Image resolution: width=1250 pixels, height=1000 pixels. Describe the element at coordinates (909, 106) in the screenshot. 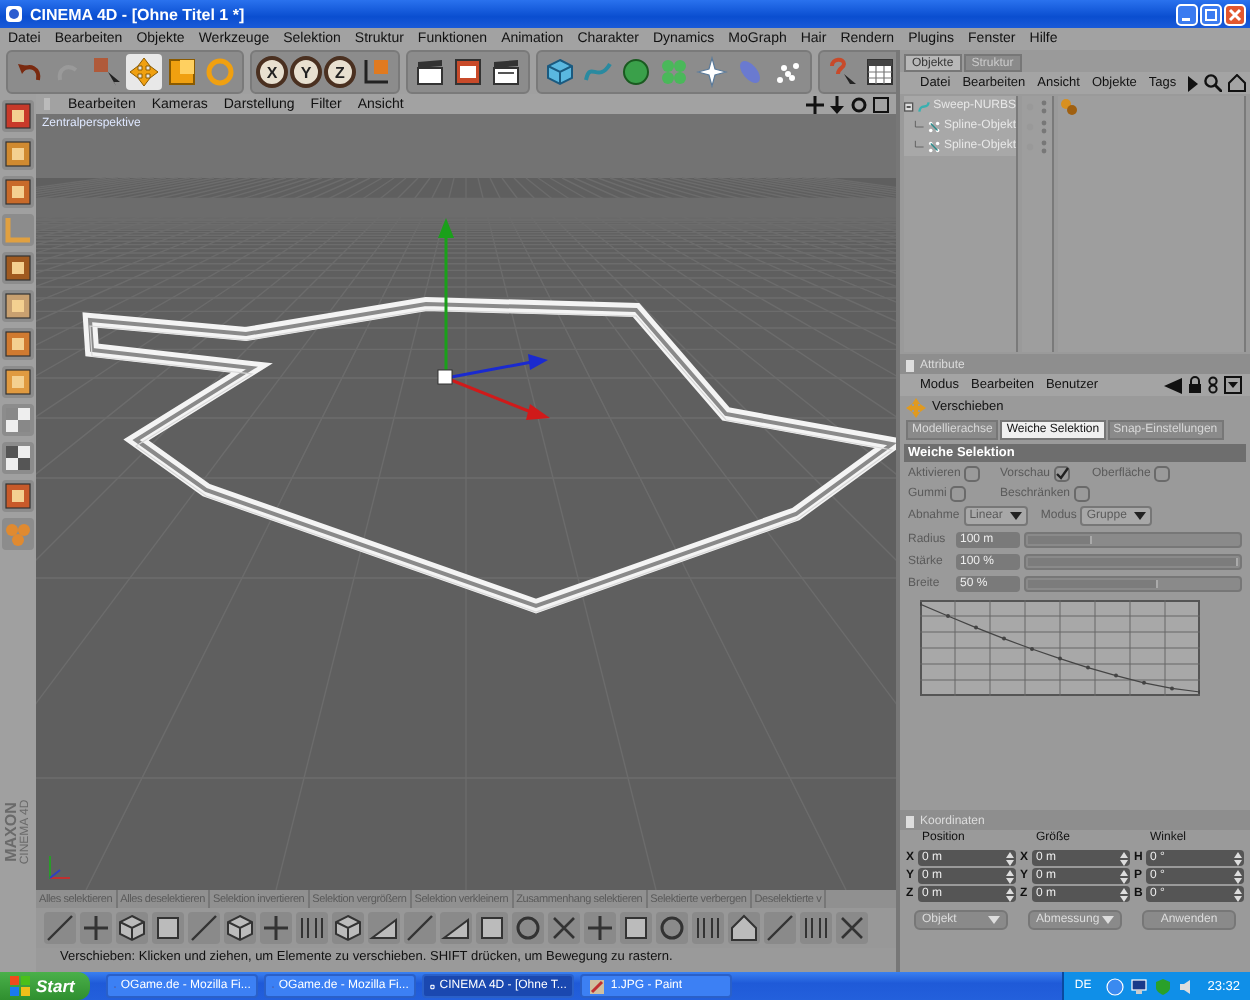

I see `collapse-toggle-icon` at that location.